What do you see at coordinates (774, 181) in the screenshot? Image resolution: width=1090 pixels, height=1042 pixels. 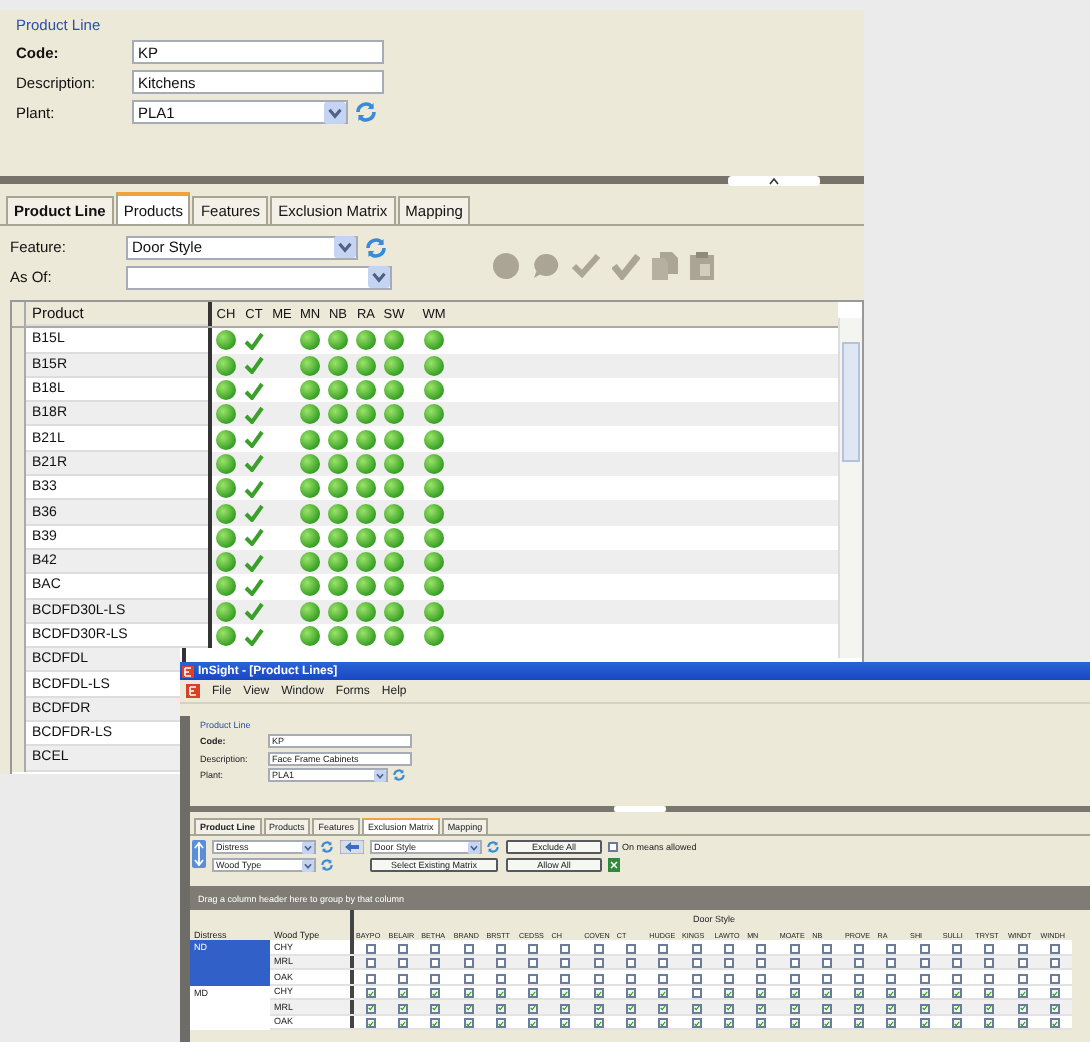 I see `collapse-handle` at bounding box center [774, 181].